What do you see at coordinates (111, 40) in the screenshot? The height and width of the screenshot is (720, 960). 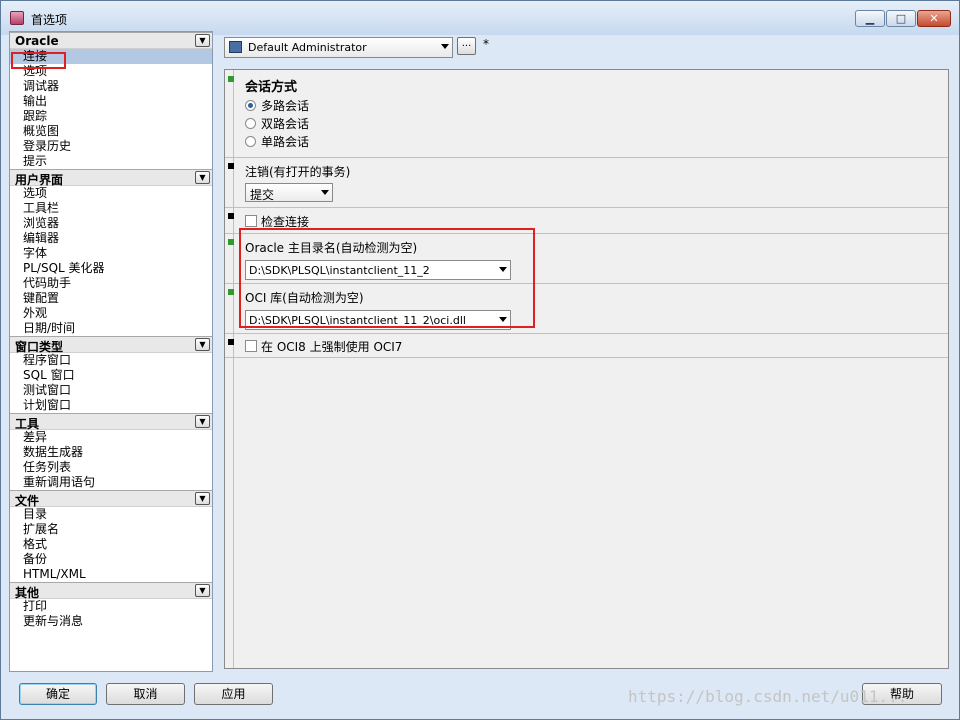 I see `nav-group-header: Oracle ▼` at bounding box center [111, 40].